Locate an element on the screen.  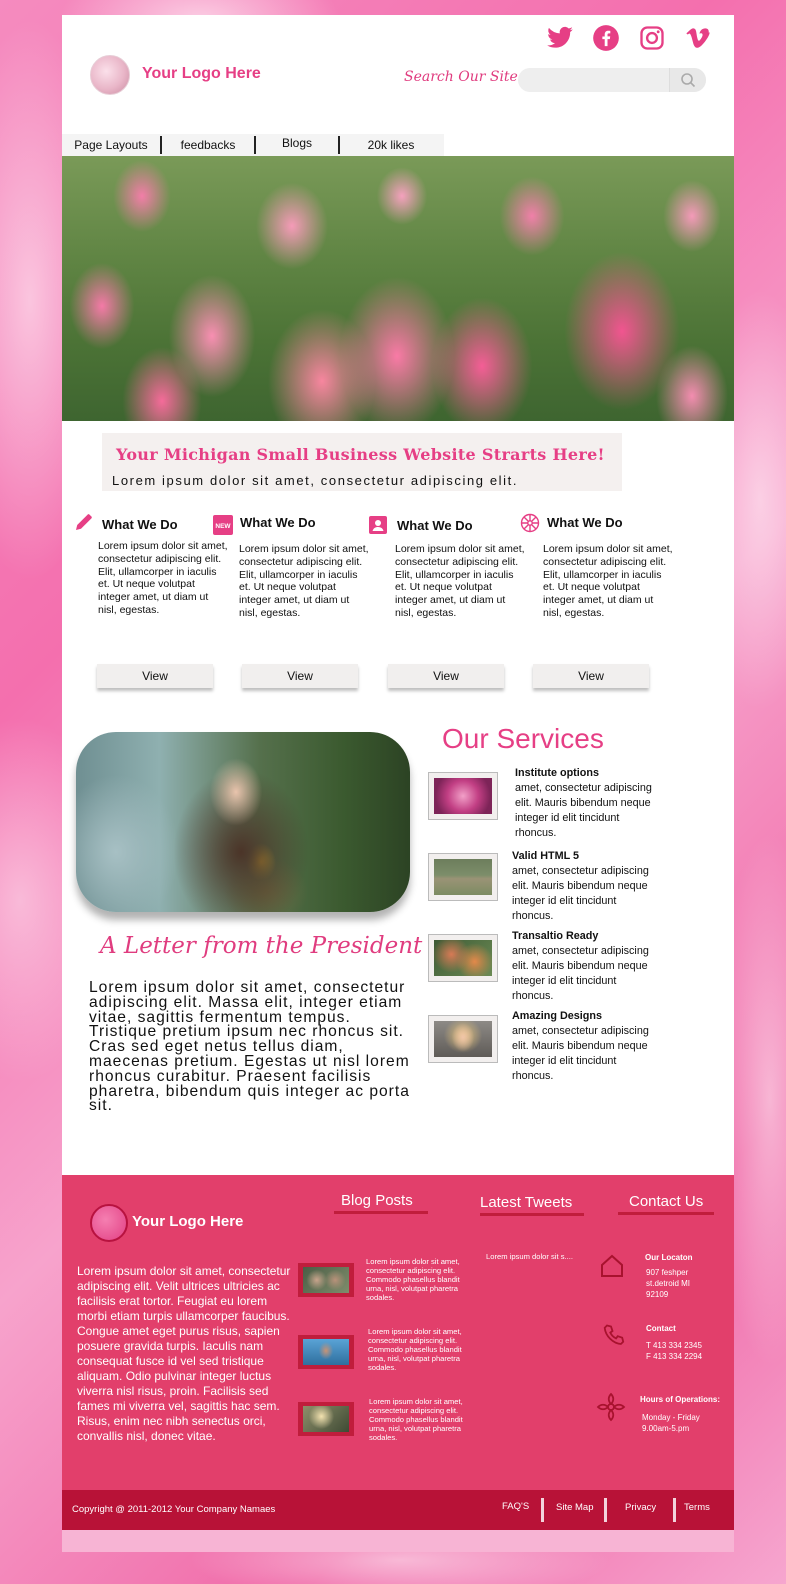
search-button is located at coordinates (687, 80).